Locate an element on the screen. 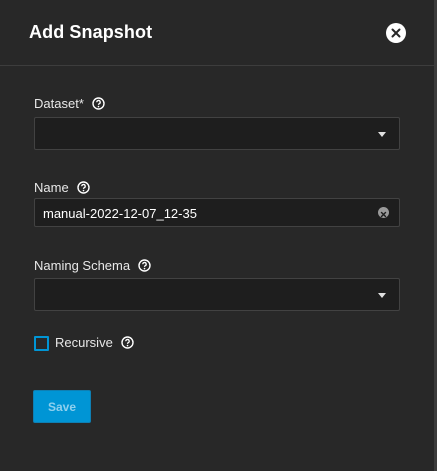 The height and width of the screenshot is (471, 437). dataset-label-text: Dataset is located at coordinates (56, 103).